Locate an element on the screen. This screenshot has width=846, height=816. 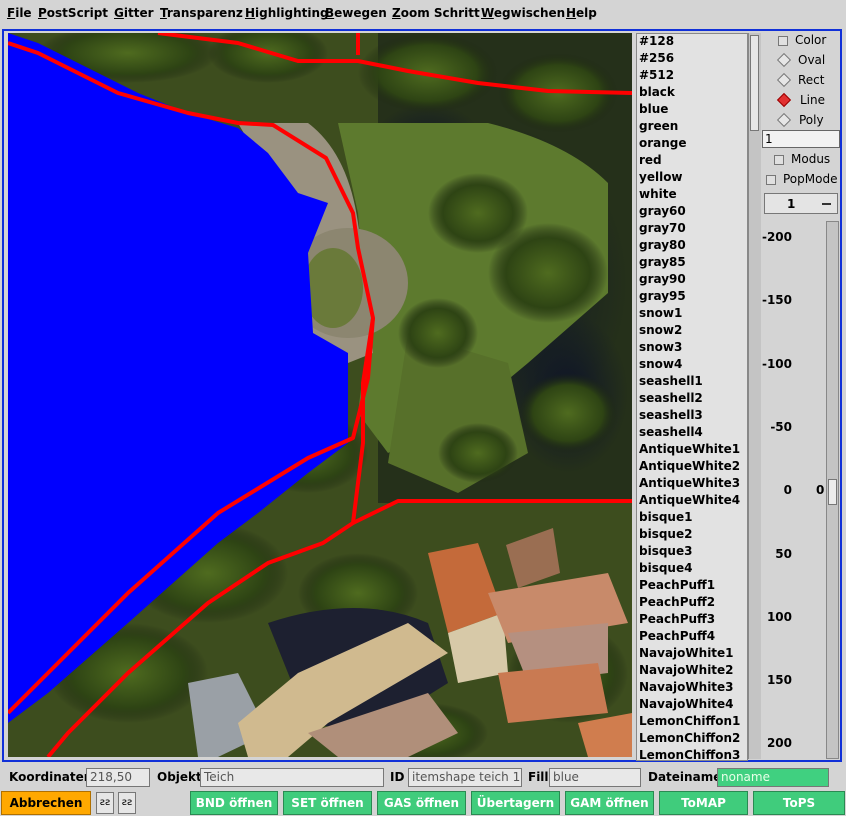
color-list-item: NavajoWhite4 is located at coordinates (686, 704).